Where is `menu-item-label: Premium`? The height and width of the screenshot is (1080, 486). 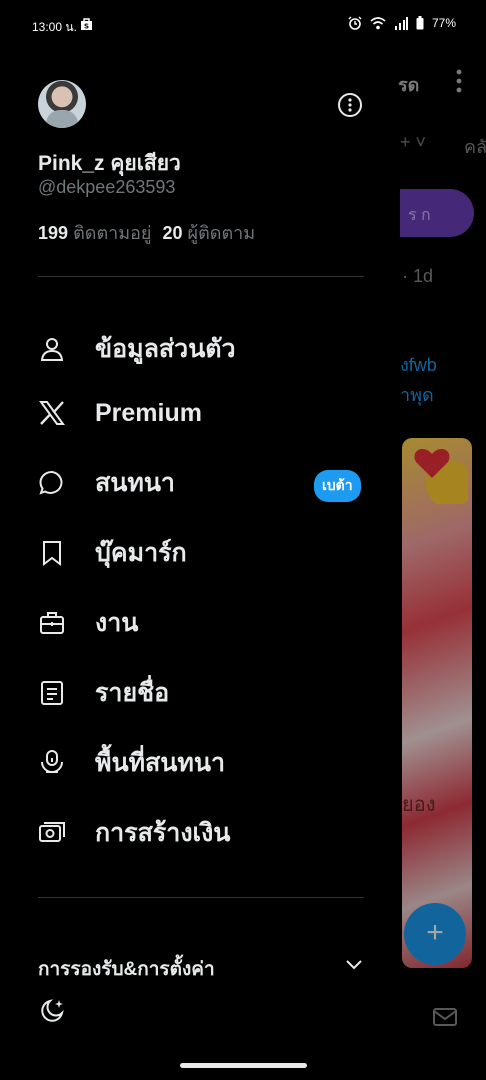 menu-item-label: Premium is located at coordinates (148, 412).